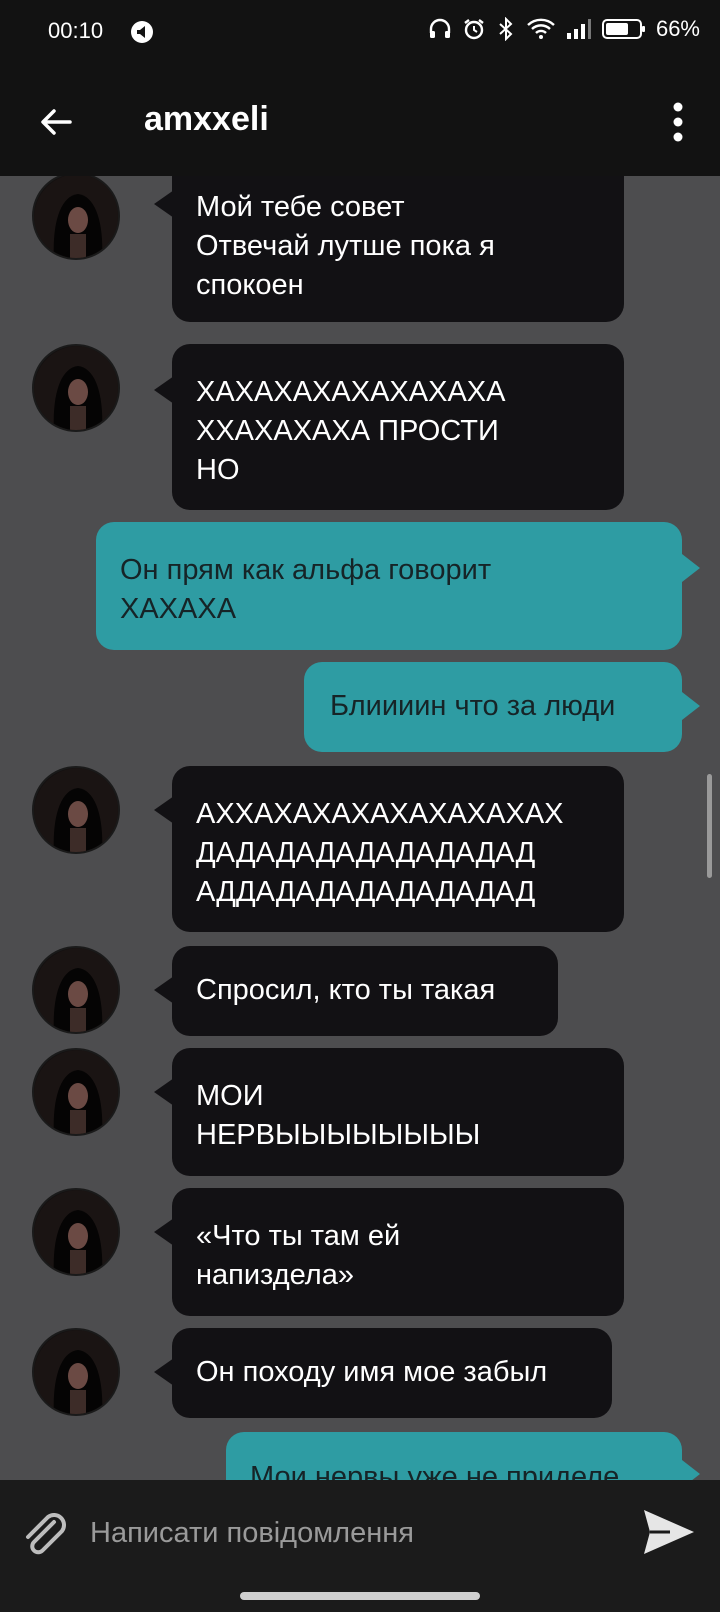  What do you see at coordinates (677, 28) in the screenshot?
I see `battery-percent: 66%` at bounding box center [677, 28].